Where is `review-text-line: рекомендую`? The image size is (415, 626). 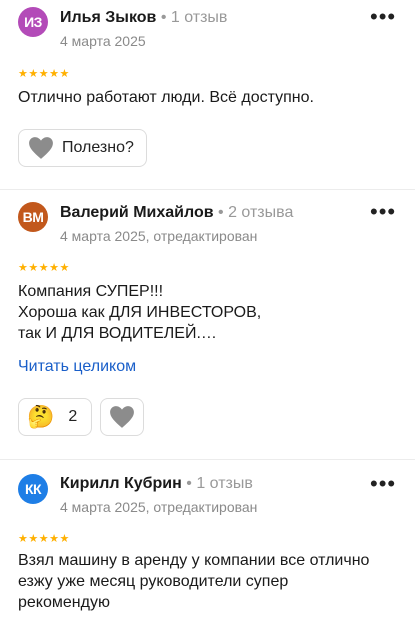 review-text-line: рекомендую is located at coordinates (64, 602).